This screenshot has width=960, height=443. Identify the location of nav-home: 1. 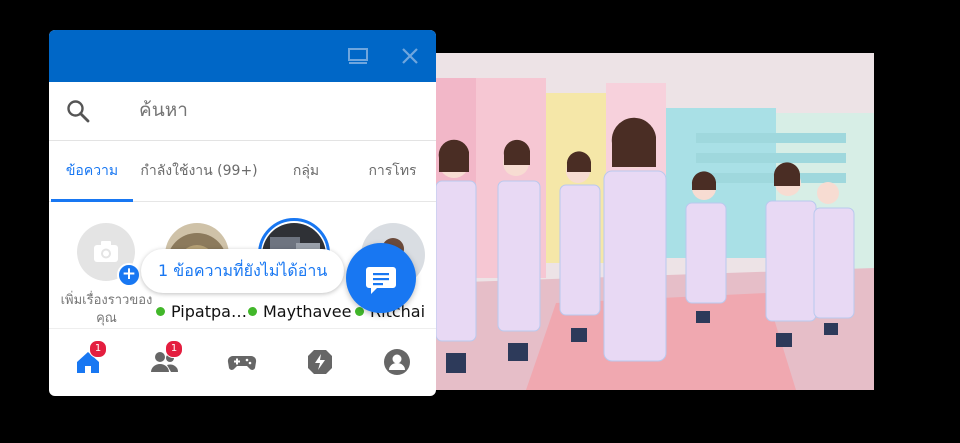
(90, 358).